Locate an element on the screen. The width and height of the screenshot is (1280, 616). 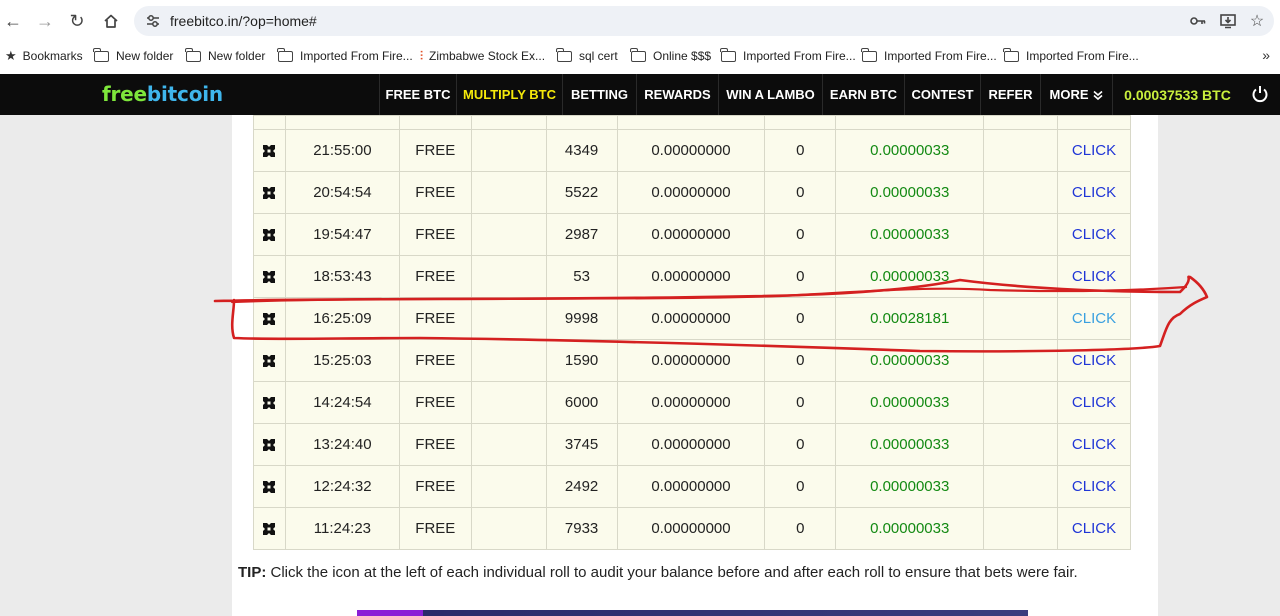
nav-win-a-lambo: WIN A LAMBO is located at coordinates (770, 94).